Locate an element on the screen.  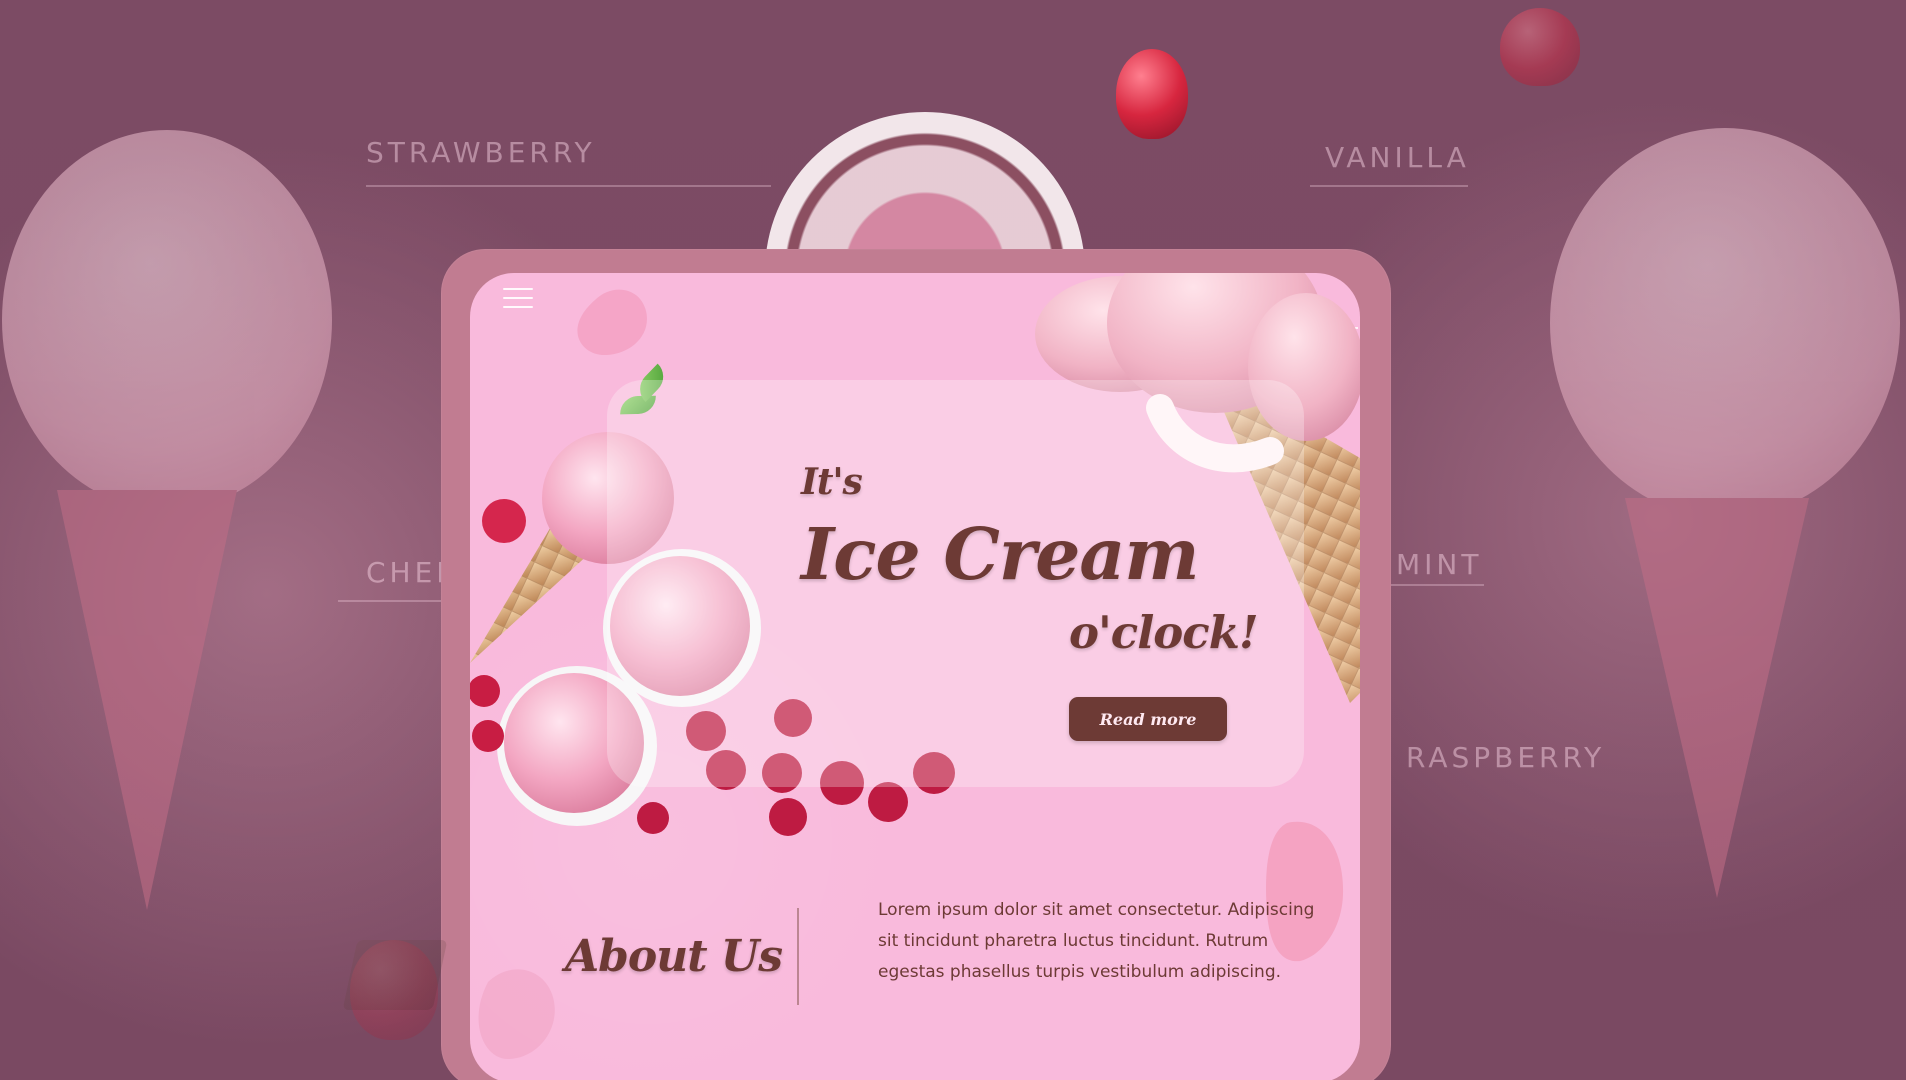
menu-icon-bar-bottom is located at coordinates (518, 307).